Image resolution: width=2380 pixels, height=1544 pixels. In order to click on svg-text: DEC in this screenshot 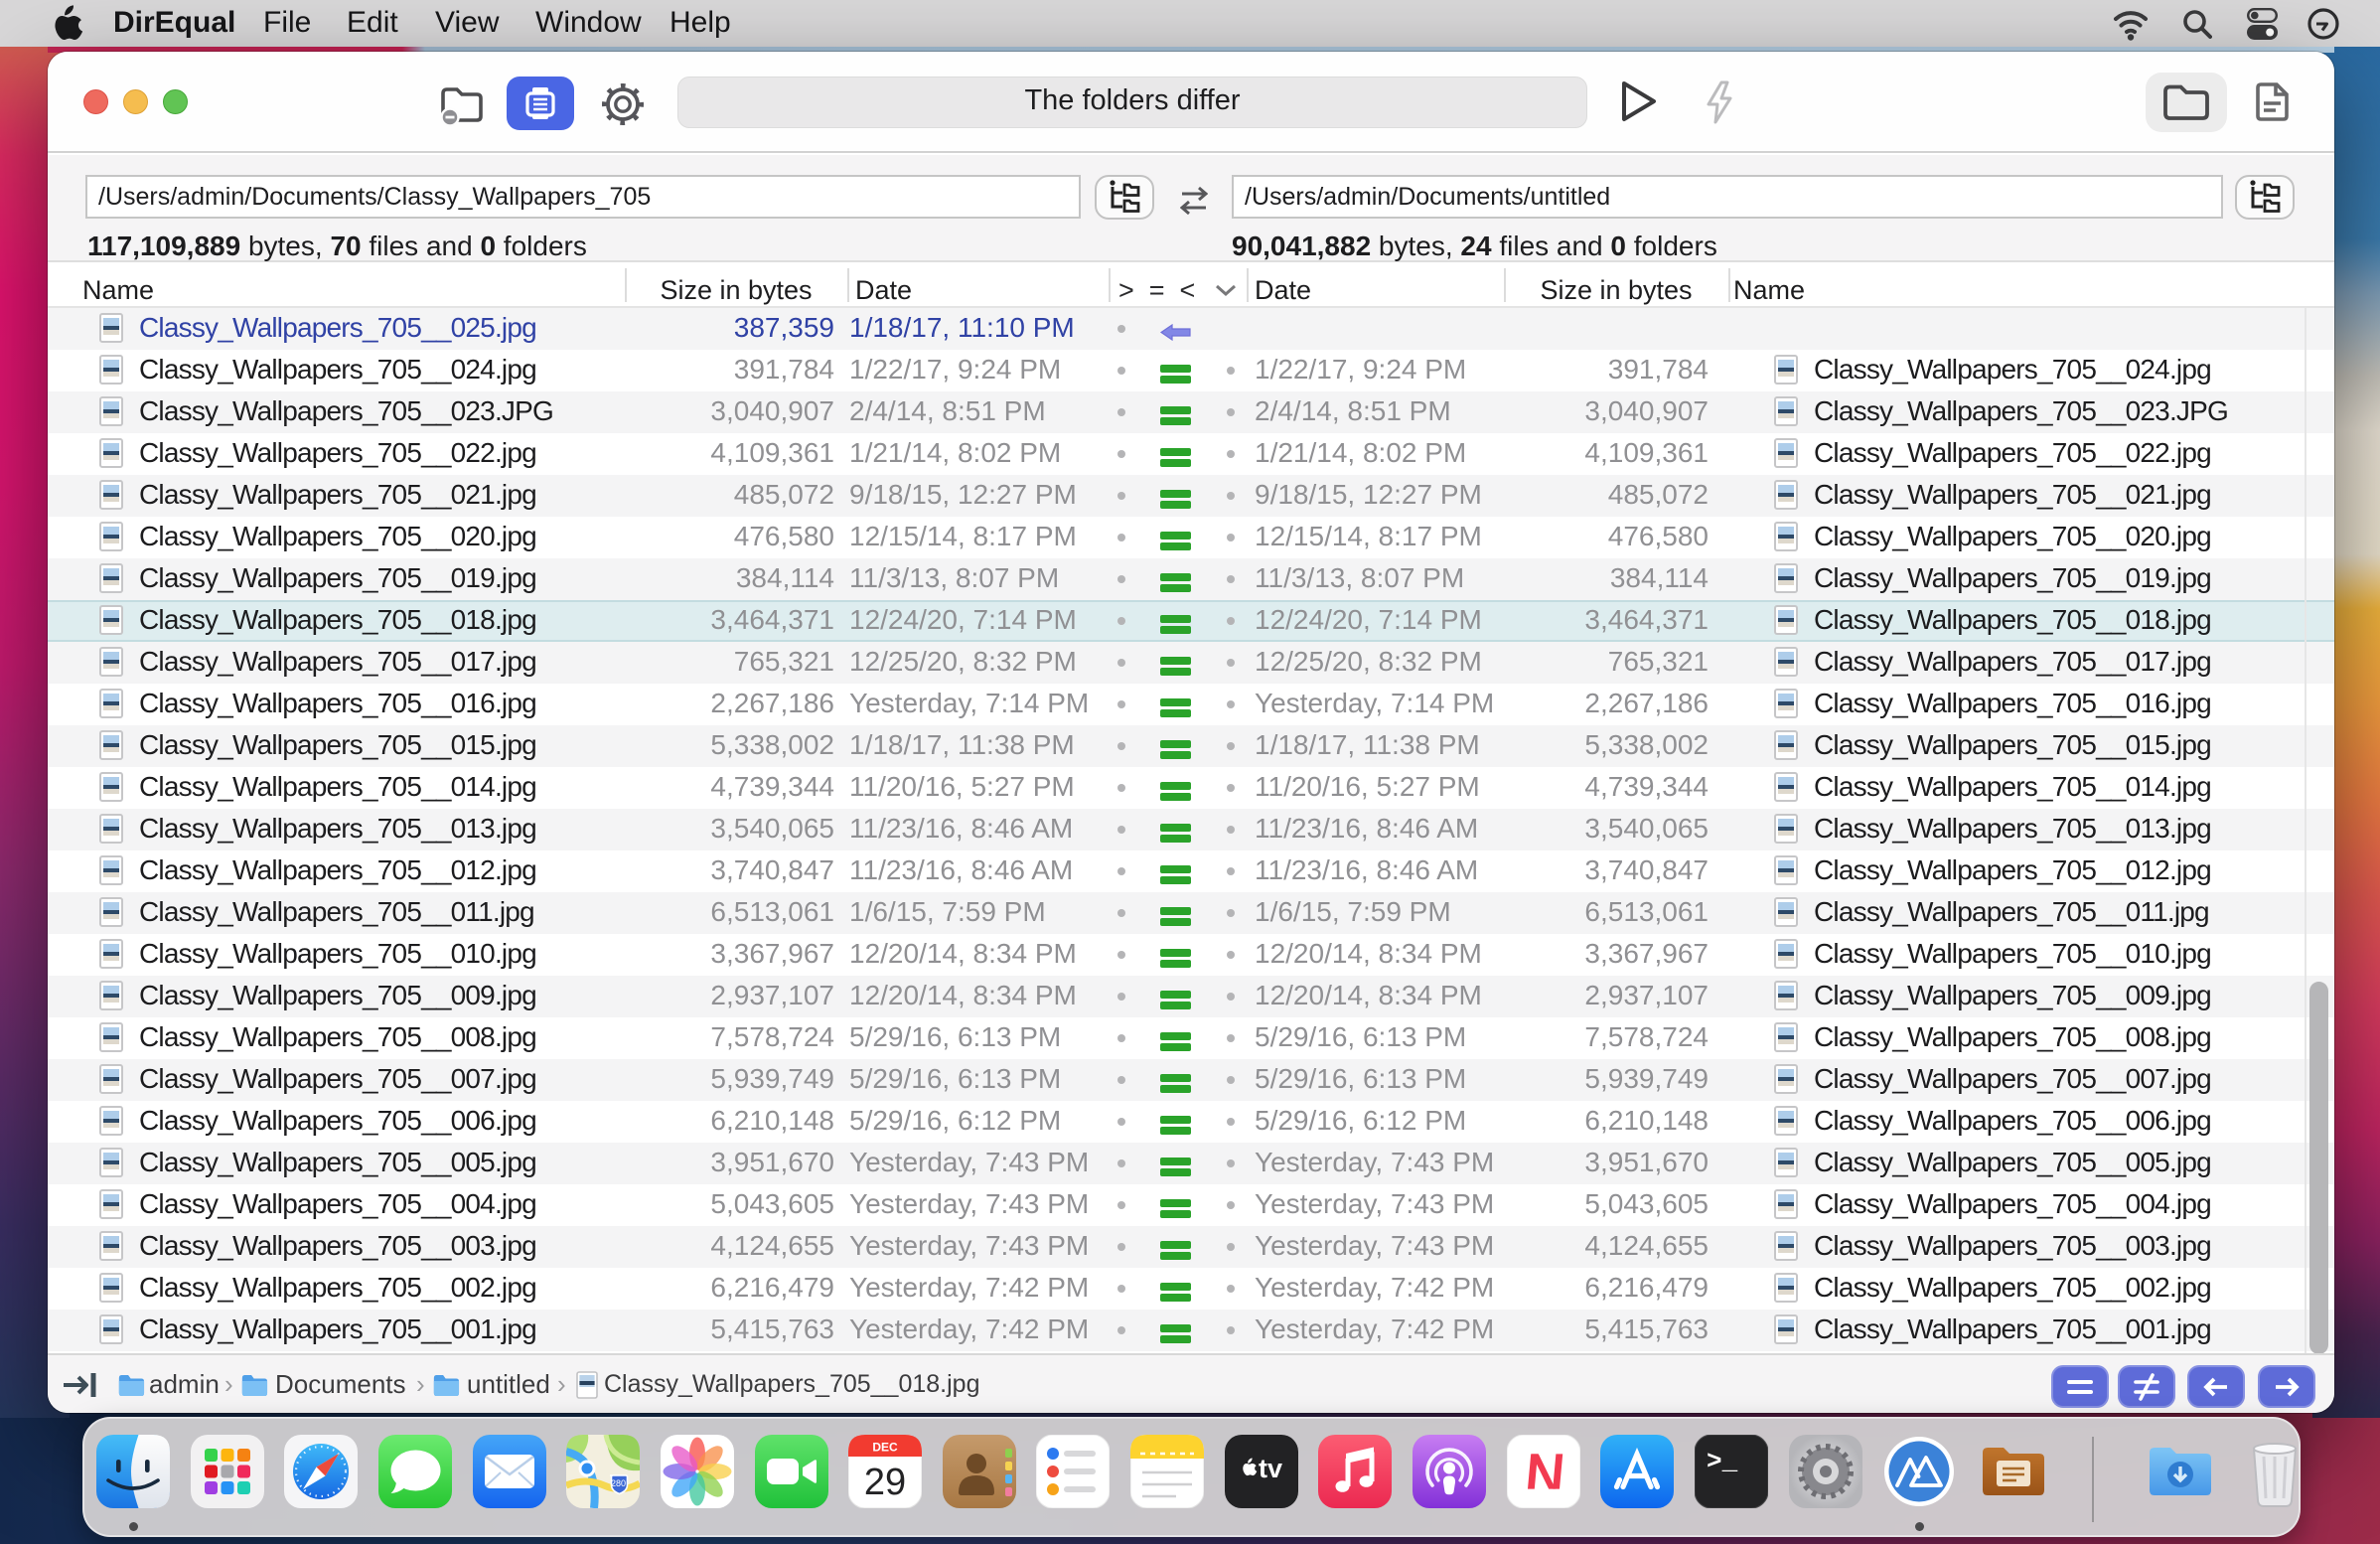, I will do `click(885, 1448)`.